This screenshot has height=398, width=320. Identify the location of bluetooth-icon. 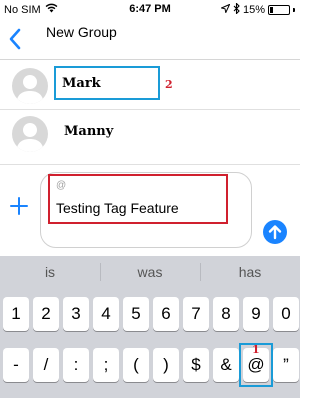
(236, 9).